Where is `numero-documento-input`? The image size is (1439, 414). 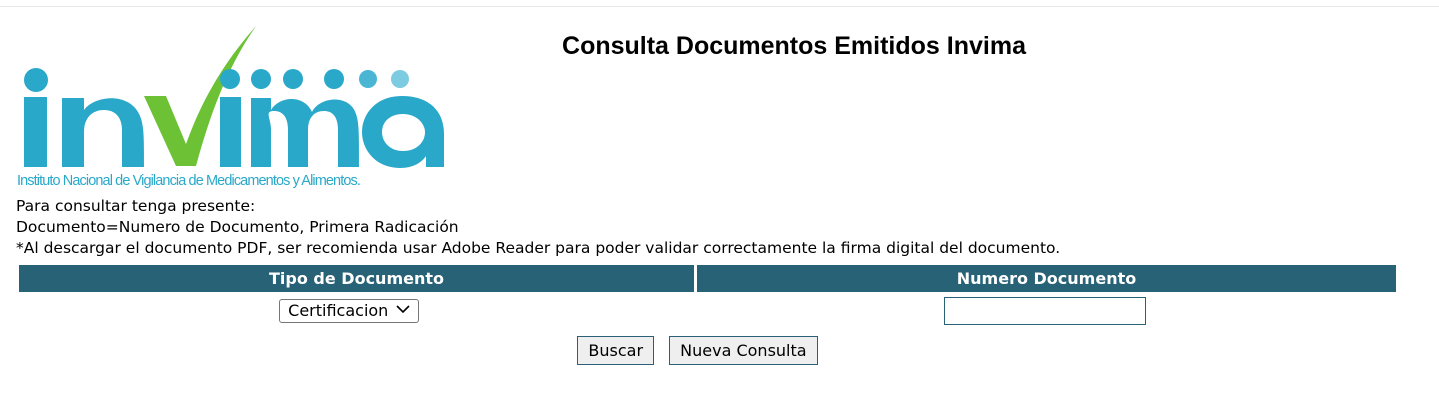 numero-documento-input is located at coordinates (1044, 311).